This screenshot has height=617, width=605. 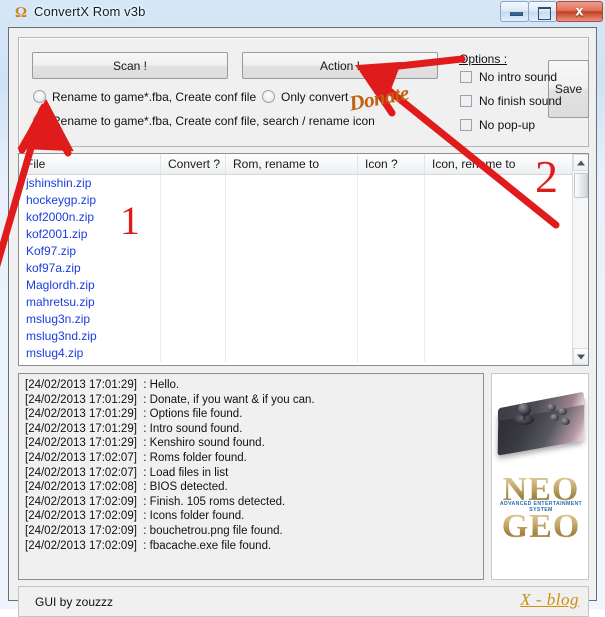 I want to click on action-button: Action !, so click(x=340, y=65).